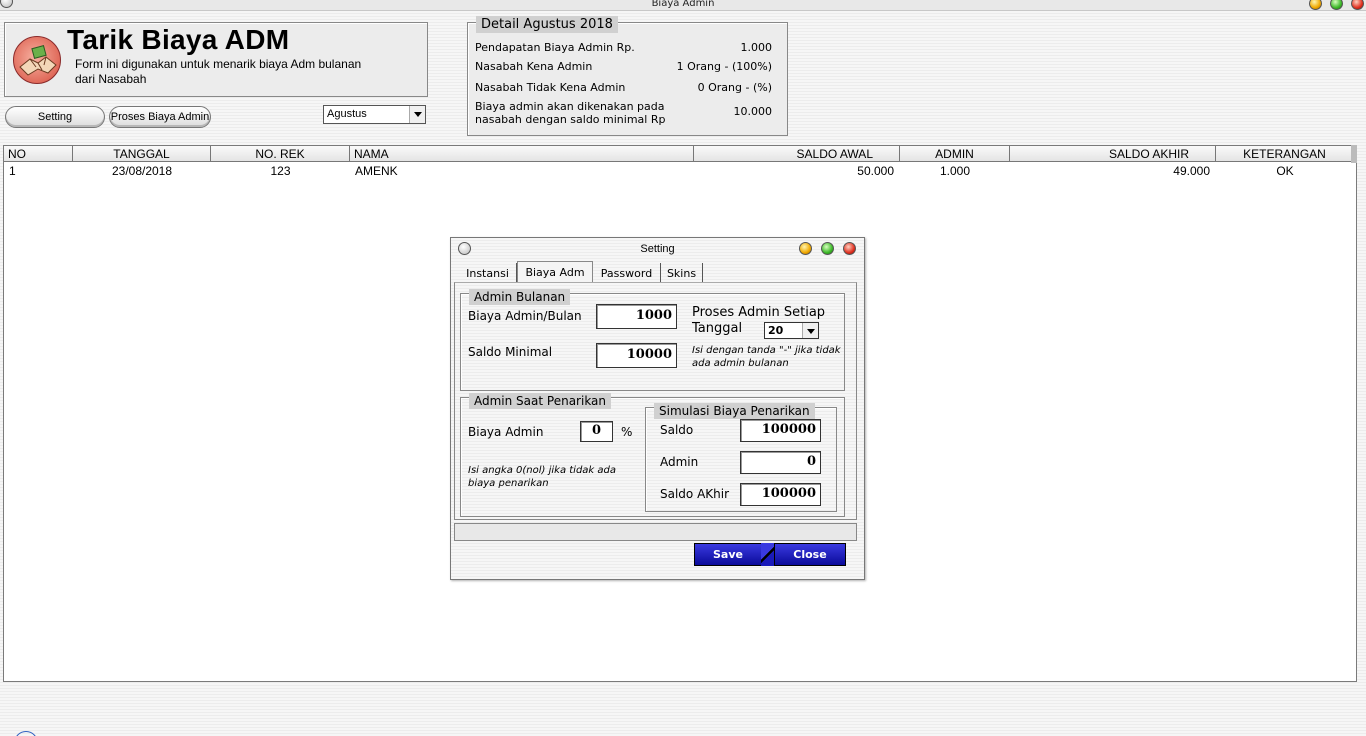  Describe the element at coordinates (376, 171) in the screenshot. I see `cell-nama: AMENK` at that location.